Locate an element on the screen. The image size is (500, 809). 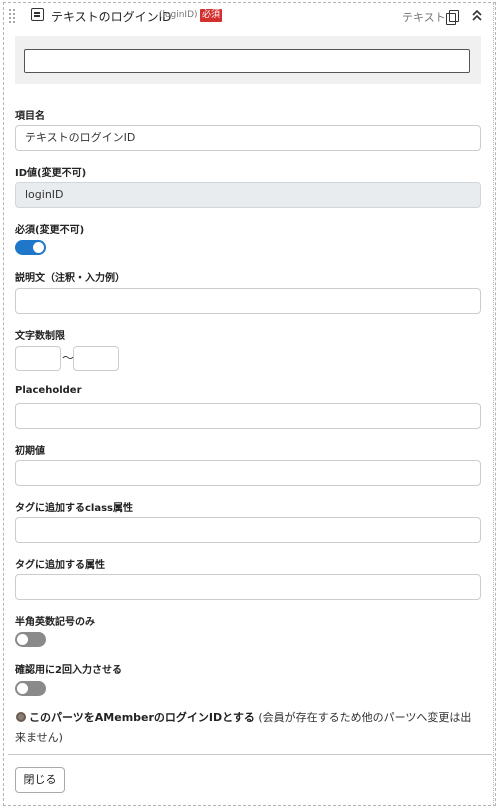
preview-input is located at coordinates (247, 61).